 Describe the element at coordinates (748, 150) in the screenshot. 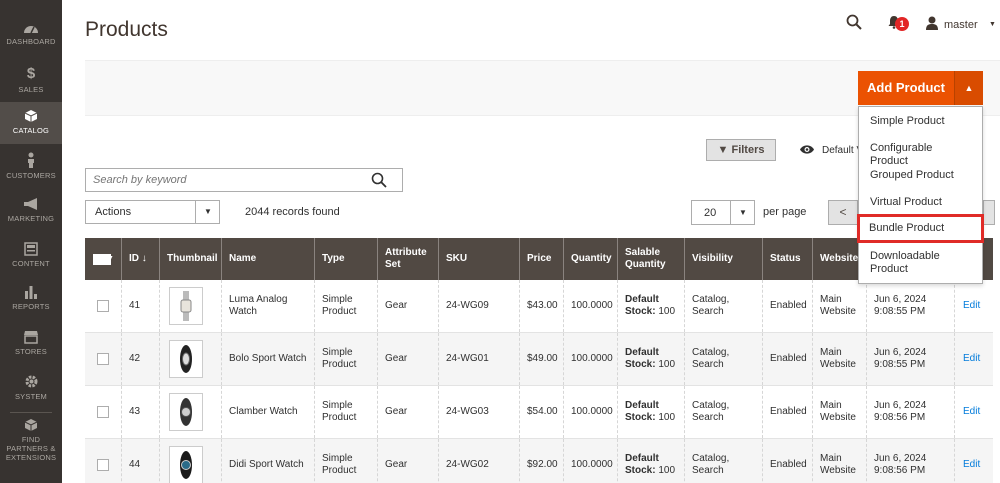

I see `filters-label: Filters` at that location.